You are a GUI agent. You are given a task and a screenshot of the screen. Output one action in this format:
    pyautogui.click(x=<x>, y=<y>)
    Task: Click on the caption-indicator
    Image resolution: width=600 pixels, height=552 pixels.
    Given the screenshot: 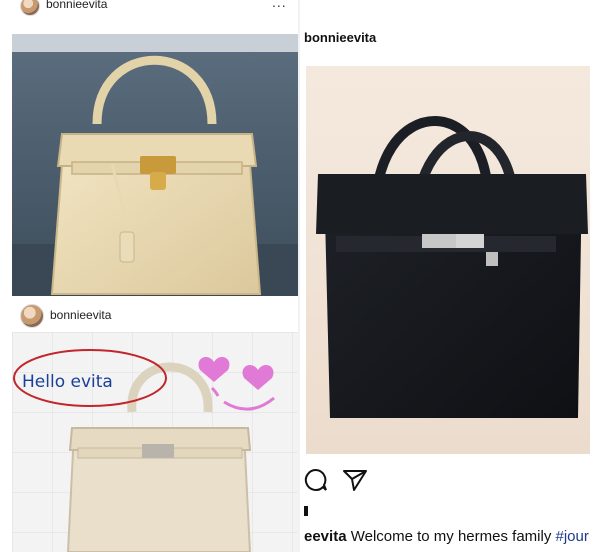 What is the action you would take?
    pyautogui.click(x=306, y=511)
    